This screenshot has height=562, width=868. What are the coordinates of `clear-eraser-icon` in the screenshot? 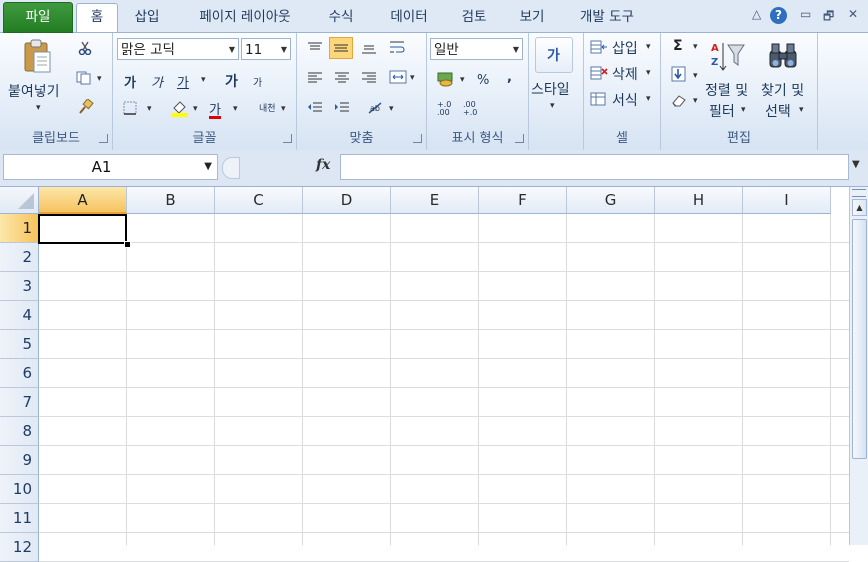 It's located at (679, 101).